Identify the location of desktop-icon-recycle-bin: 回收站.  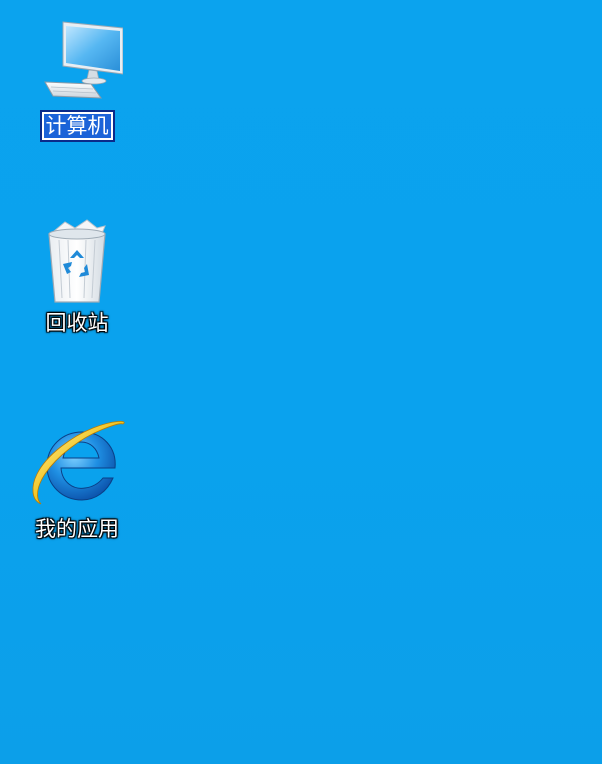
(77, 278).